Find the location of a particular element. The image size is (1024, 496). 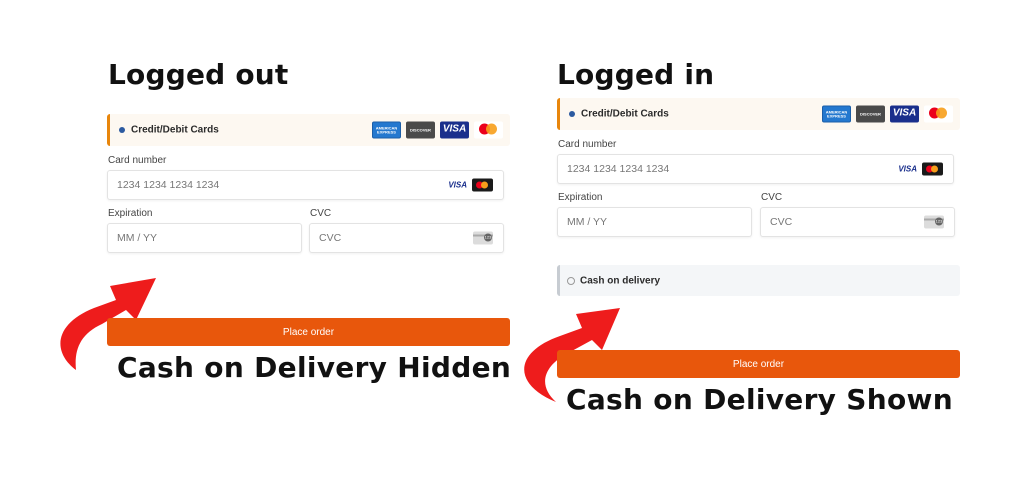

caption-cod-hidden: Cash on Delivery Hidden is located at coordinates (314, 367).